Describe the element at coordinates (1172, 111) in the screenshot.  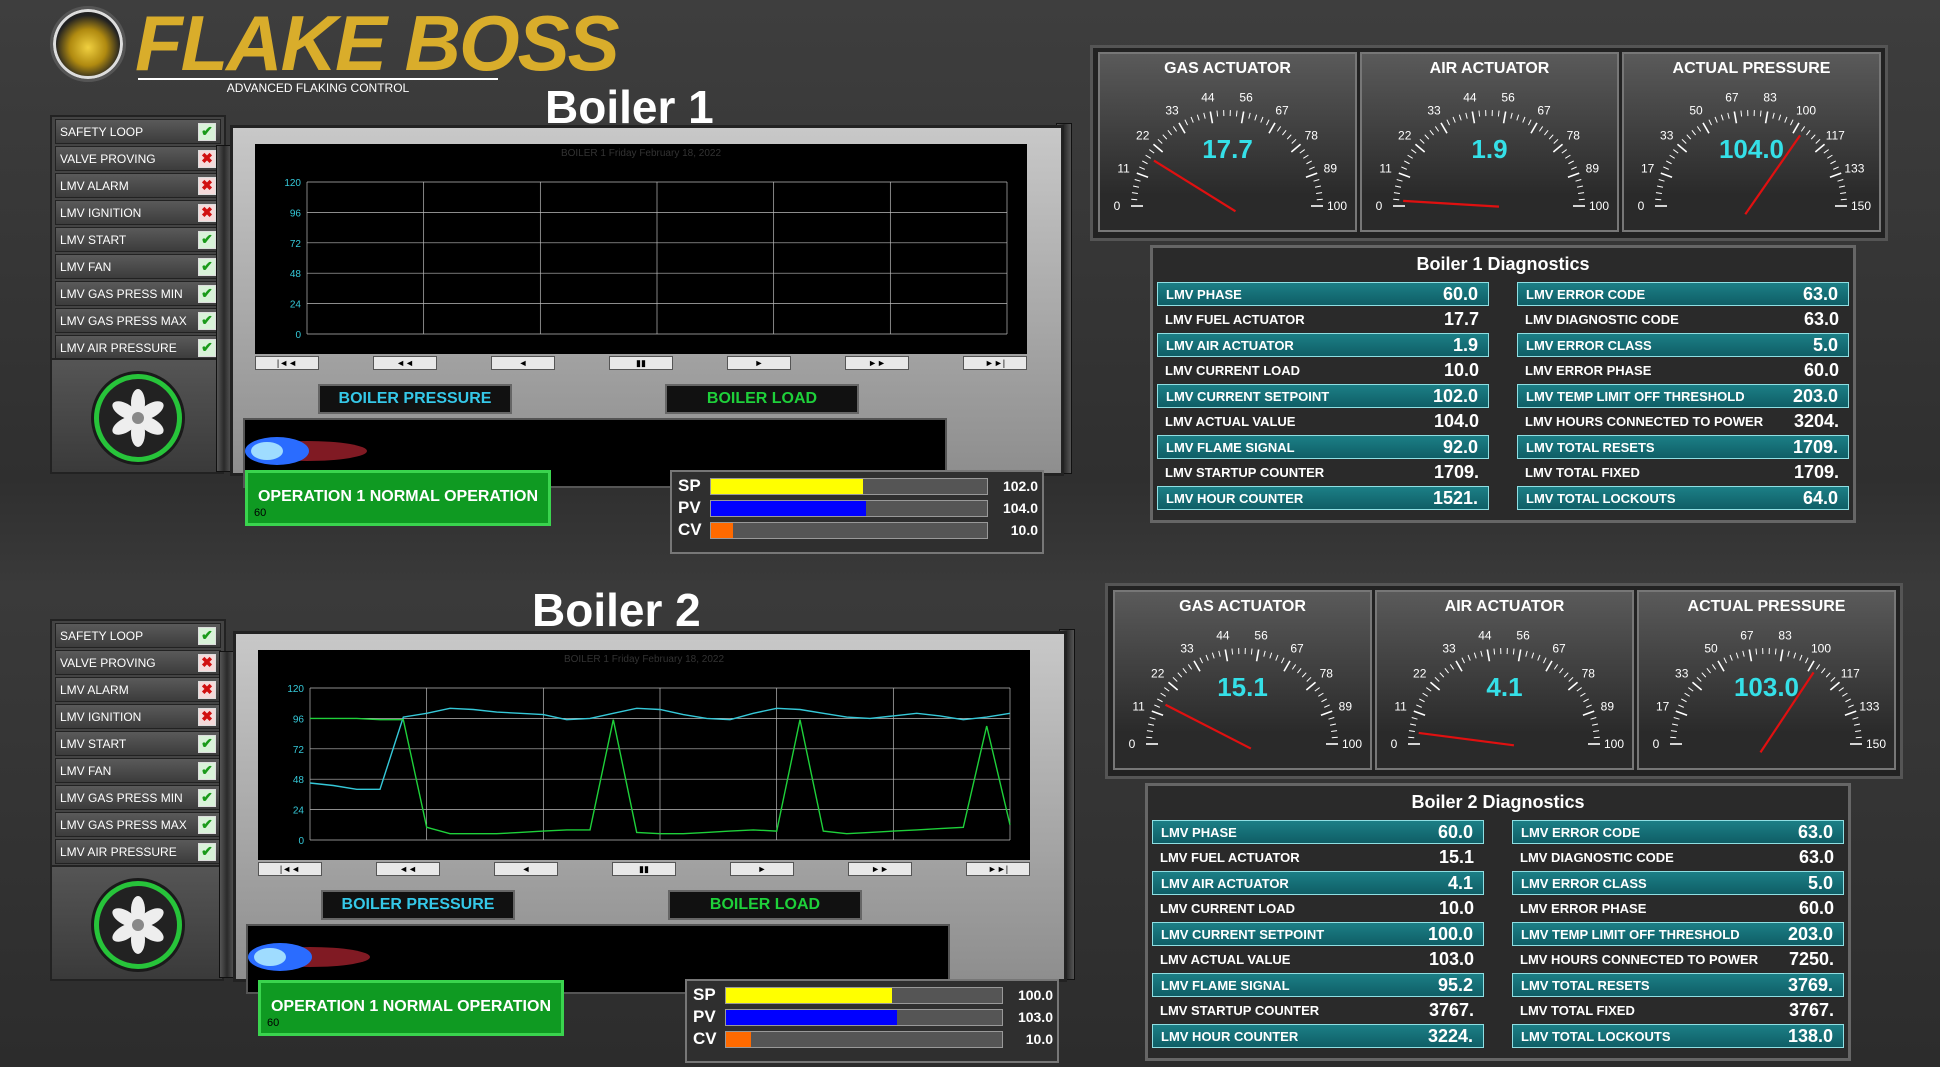
I see `gauge-tick-label: 33` at that location.